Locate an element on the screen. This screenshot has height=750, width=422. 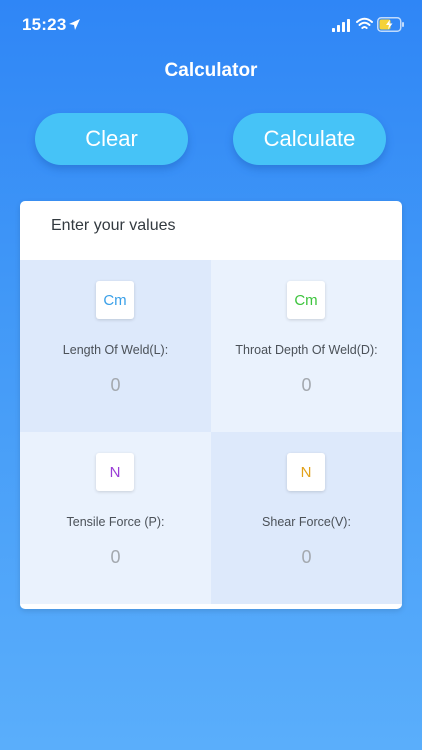
card-title: Enter your values is located at coordinates (113, 225).